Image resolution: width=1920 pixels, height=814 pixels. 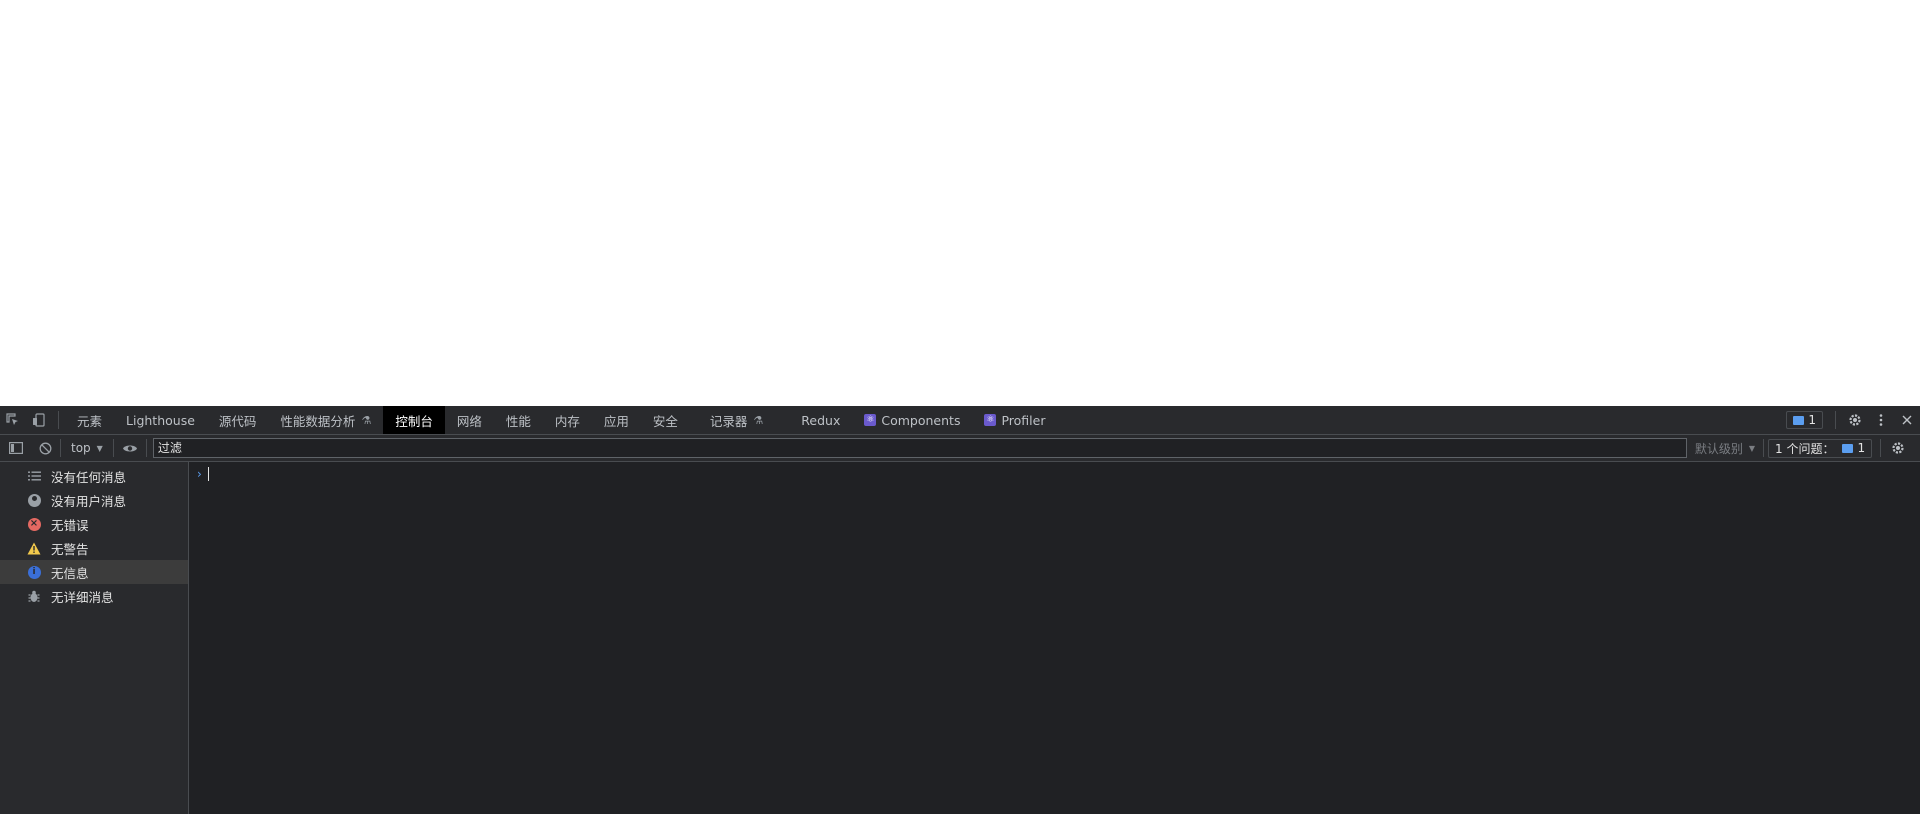 What do you see at coordinates (34, 596) in the screenshot?
I see `bug-icon` at bounding box center [34, 596].